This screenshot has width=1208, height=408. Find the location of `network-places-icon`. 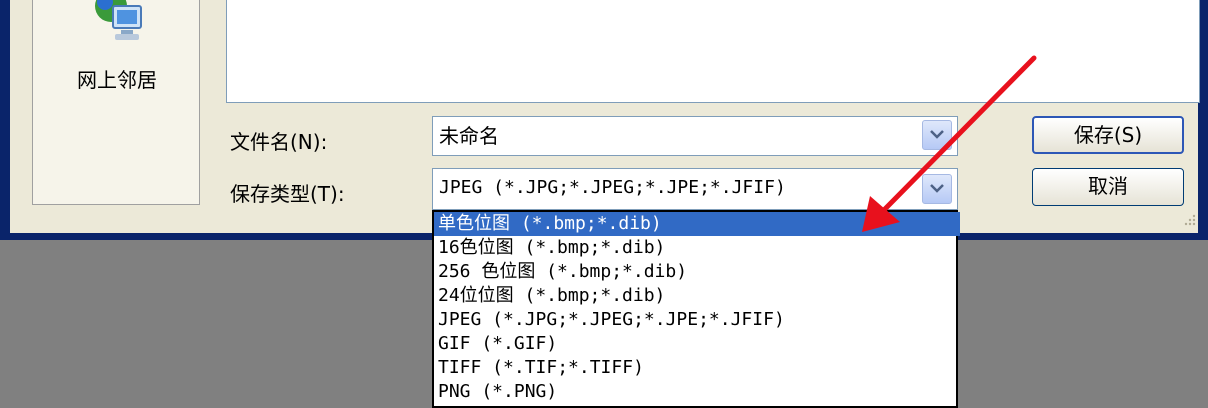

network-places-icon is located at coordinates (119, 24).